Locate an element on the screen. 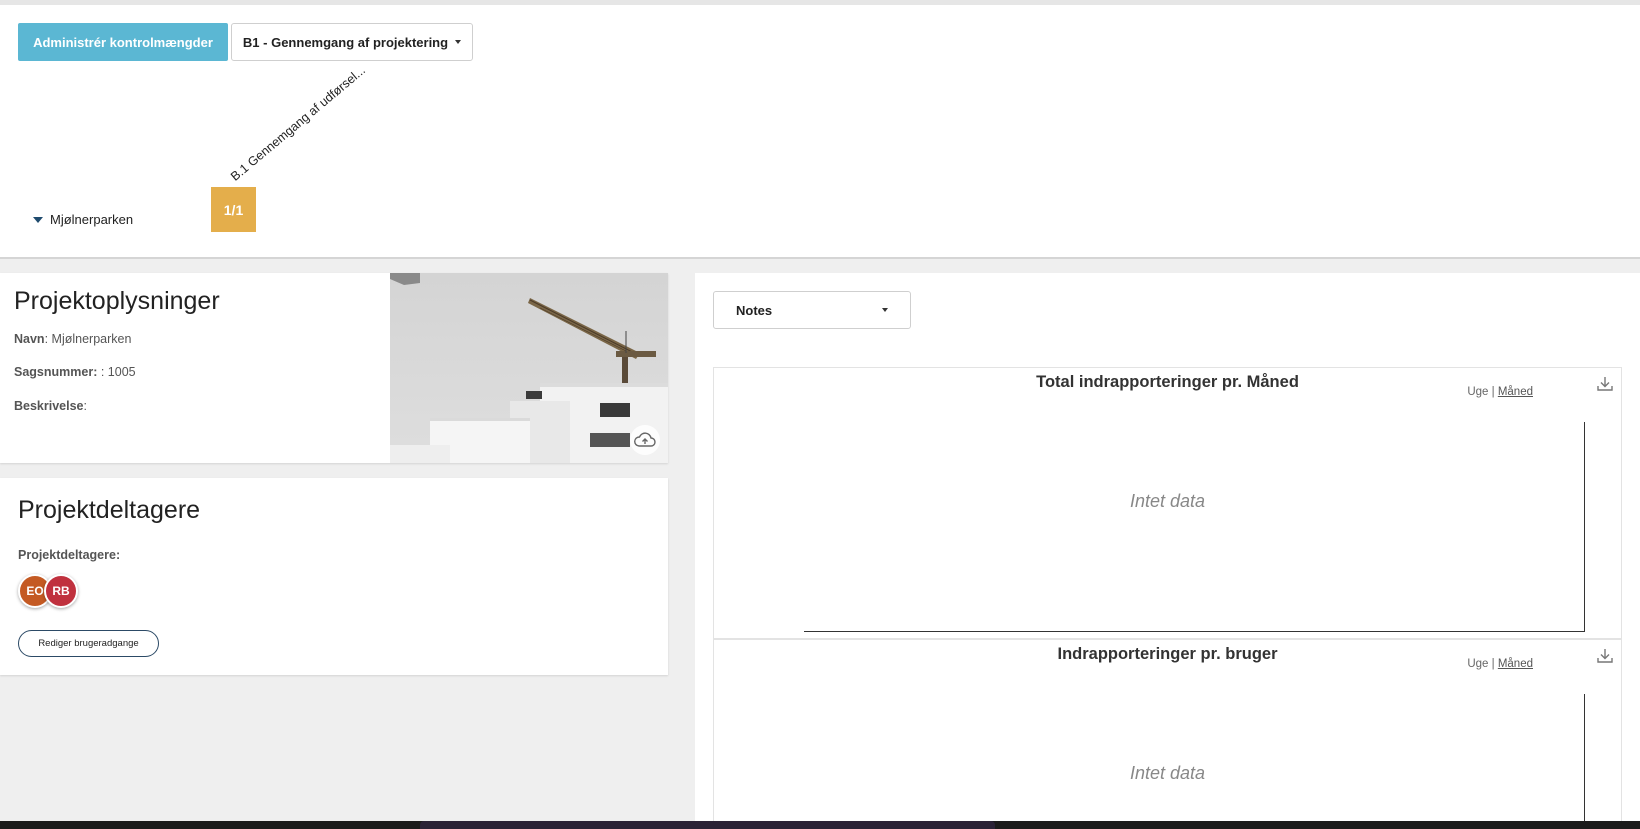 This screenshot has height=829, width=1640. os-taskbar-strip is located at coordinates (820, 825).